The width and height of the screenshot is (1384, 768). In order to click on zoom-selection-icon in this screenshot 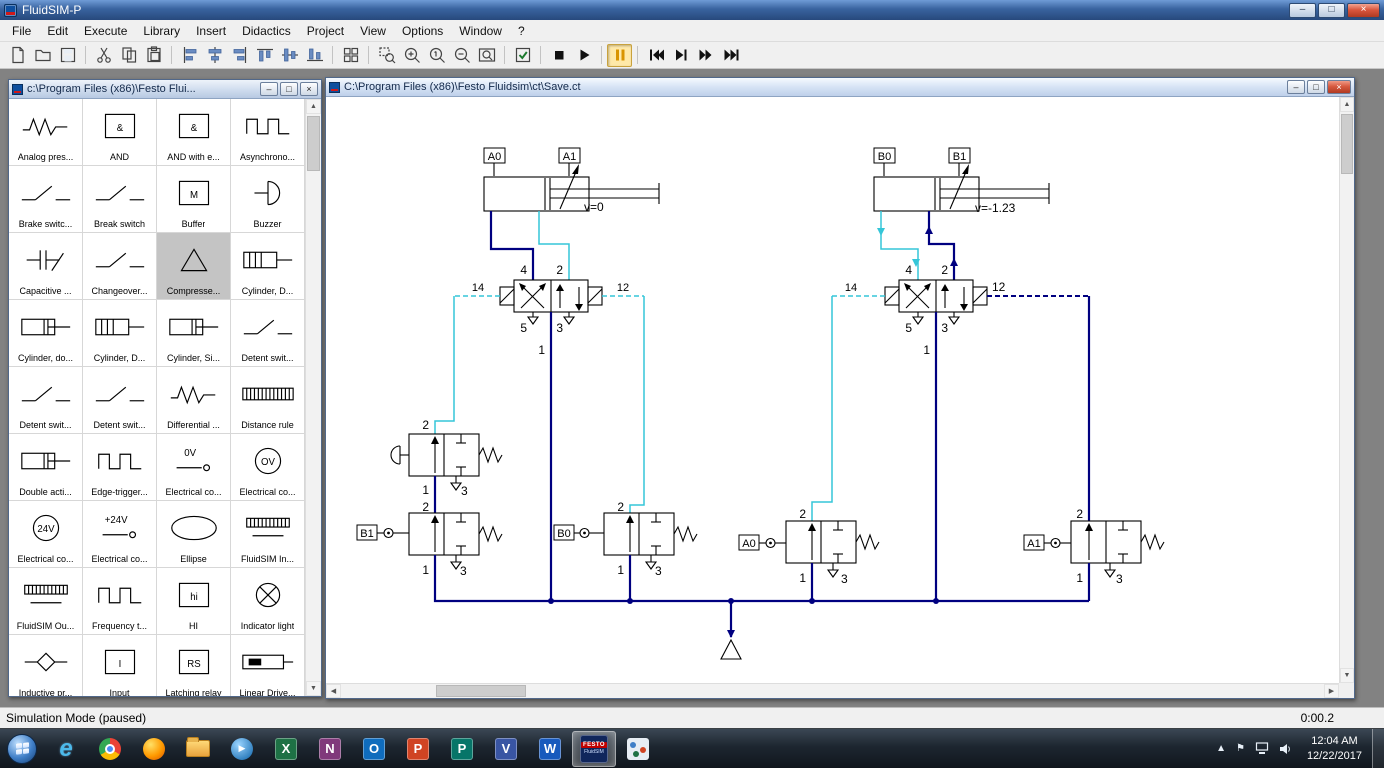, I will do `click(386, 55)`.